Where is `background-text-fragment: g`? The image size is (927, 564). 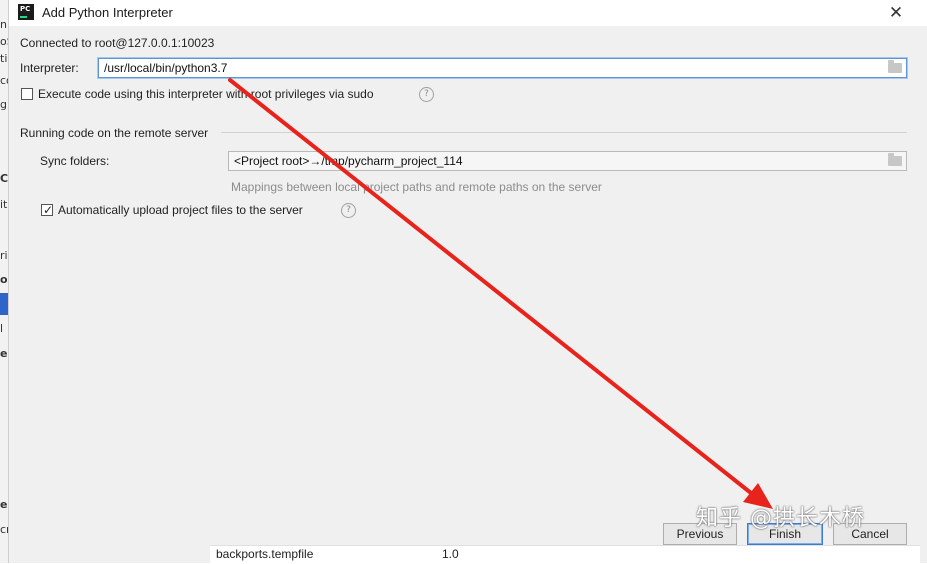 background-text-fragment: g is located at coordinates (3, 104).